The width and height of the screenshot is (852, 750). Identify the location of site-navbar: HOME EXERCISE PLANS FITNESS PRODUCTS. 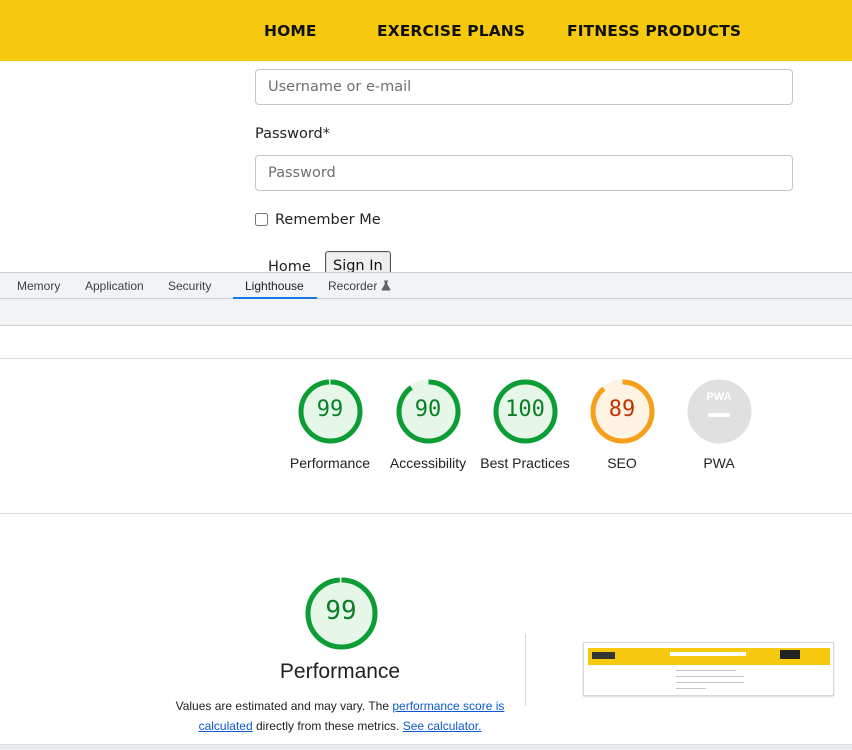
(426, 30).